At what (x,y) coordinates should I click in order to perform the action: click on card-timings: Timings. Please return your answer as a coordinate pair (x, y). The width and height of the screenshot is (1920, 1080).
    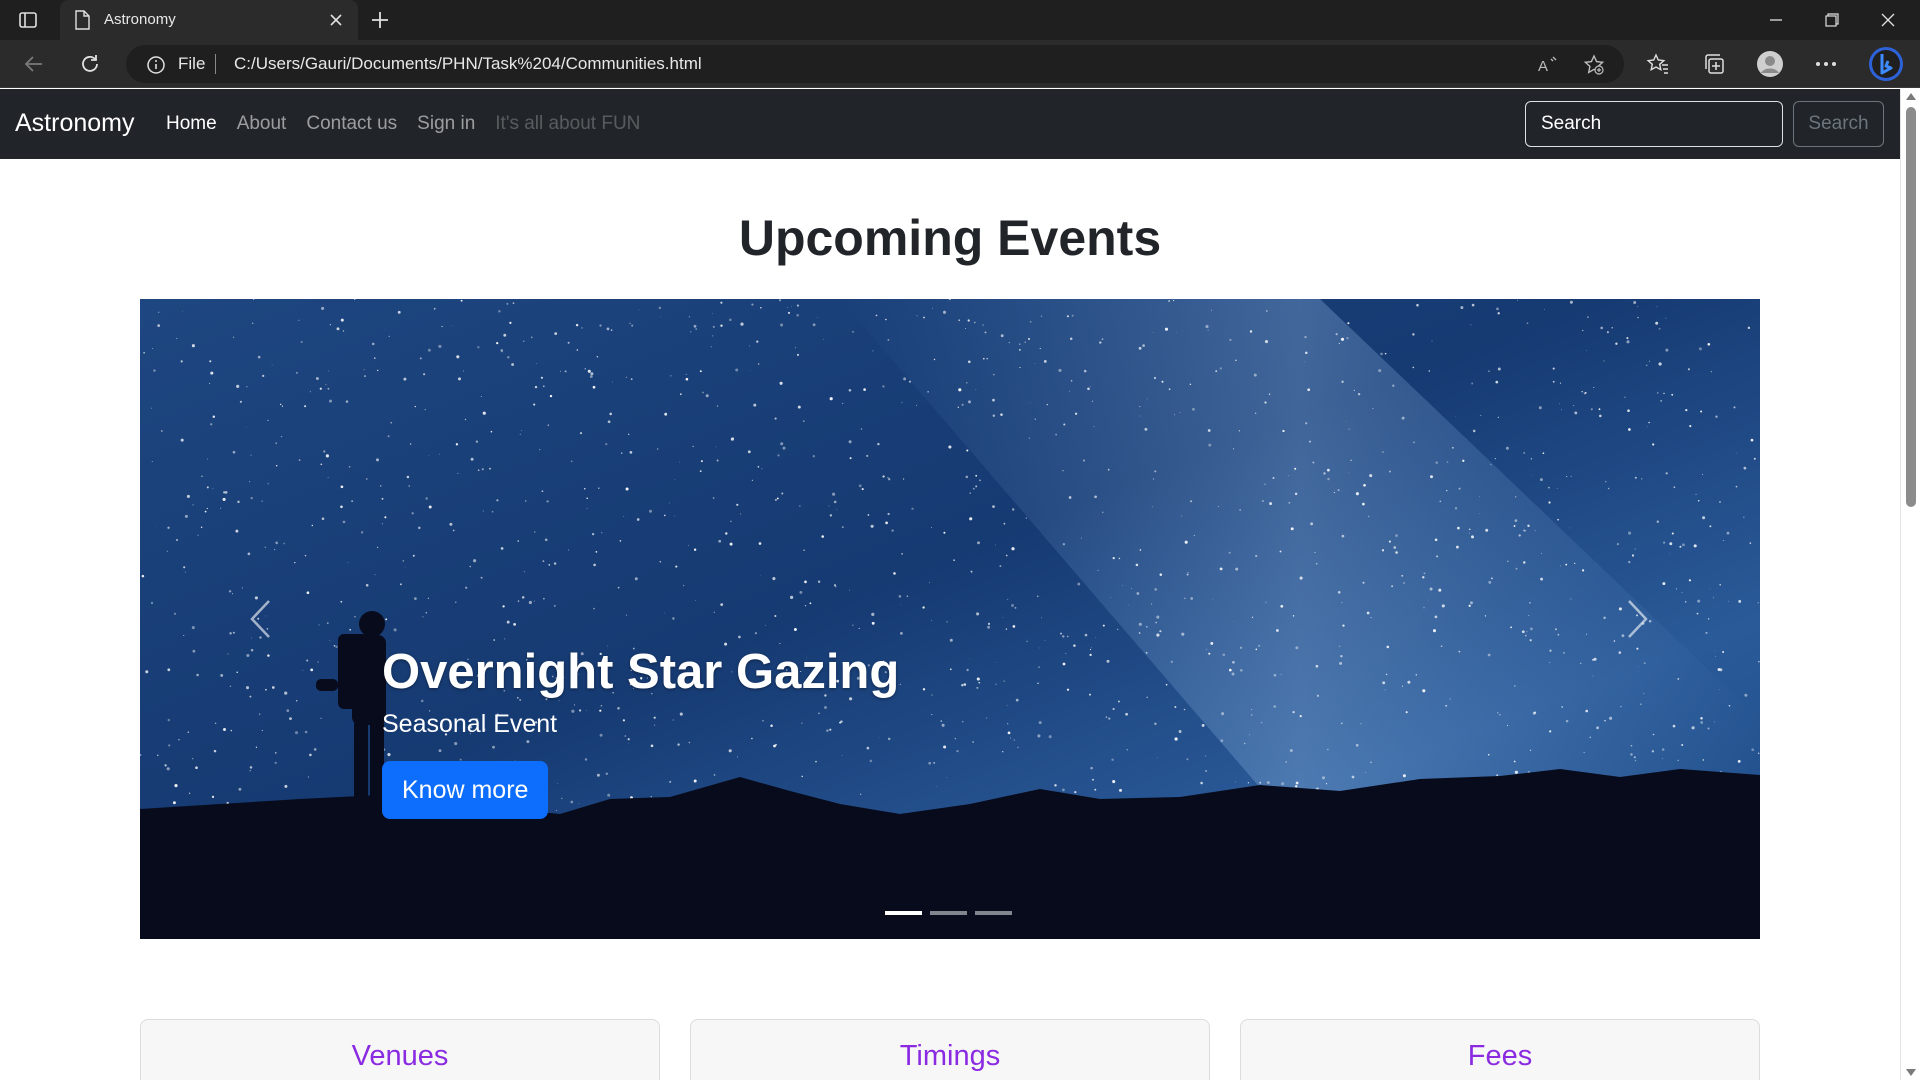
    Looking at the image, I should click on (950, 1049).